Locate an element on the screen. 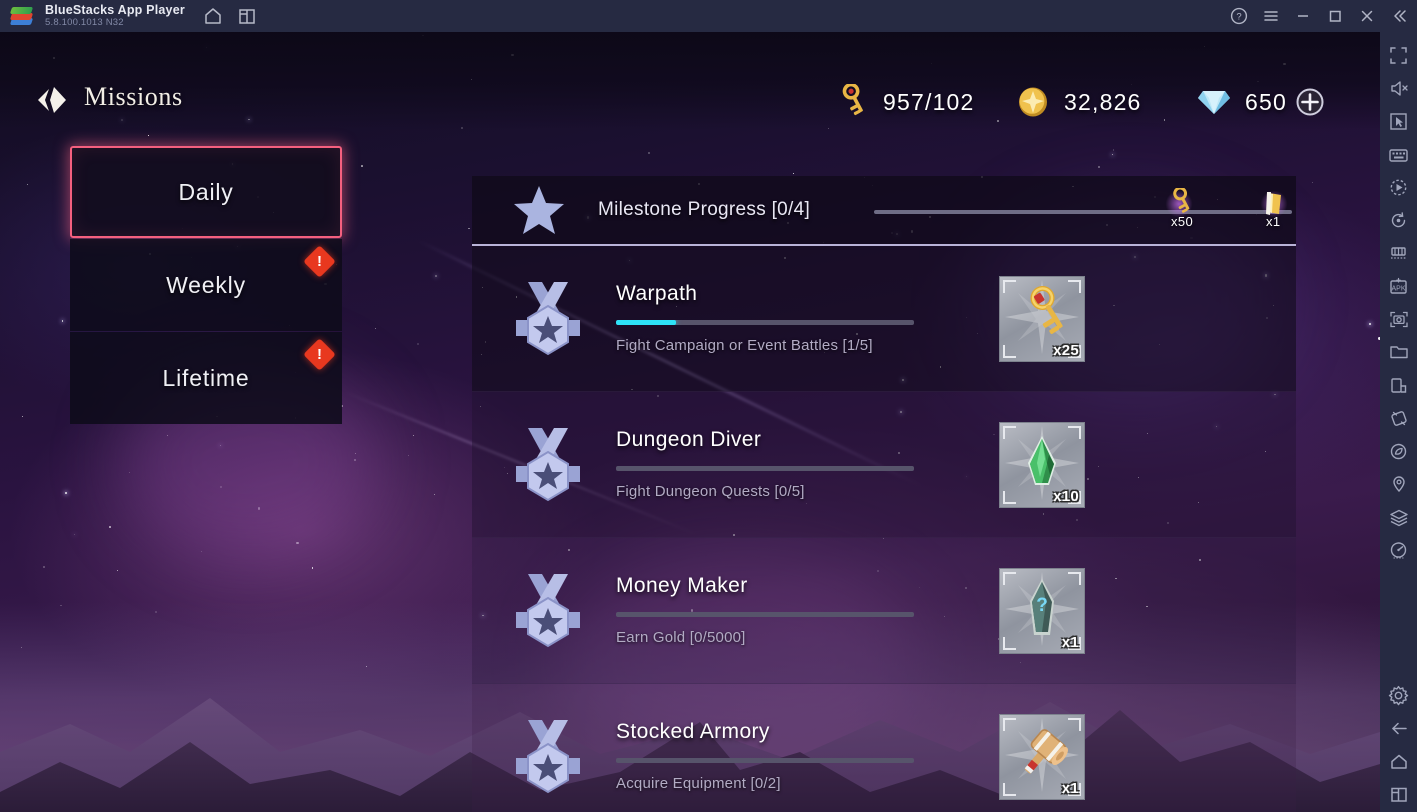 Image resolution: width=1417 pixels, height=812 pixels. mission-row: Money Maker Earn Gold [0/5000] ? x1 is located at coordinates (884, 611).